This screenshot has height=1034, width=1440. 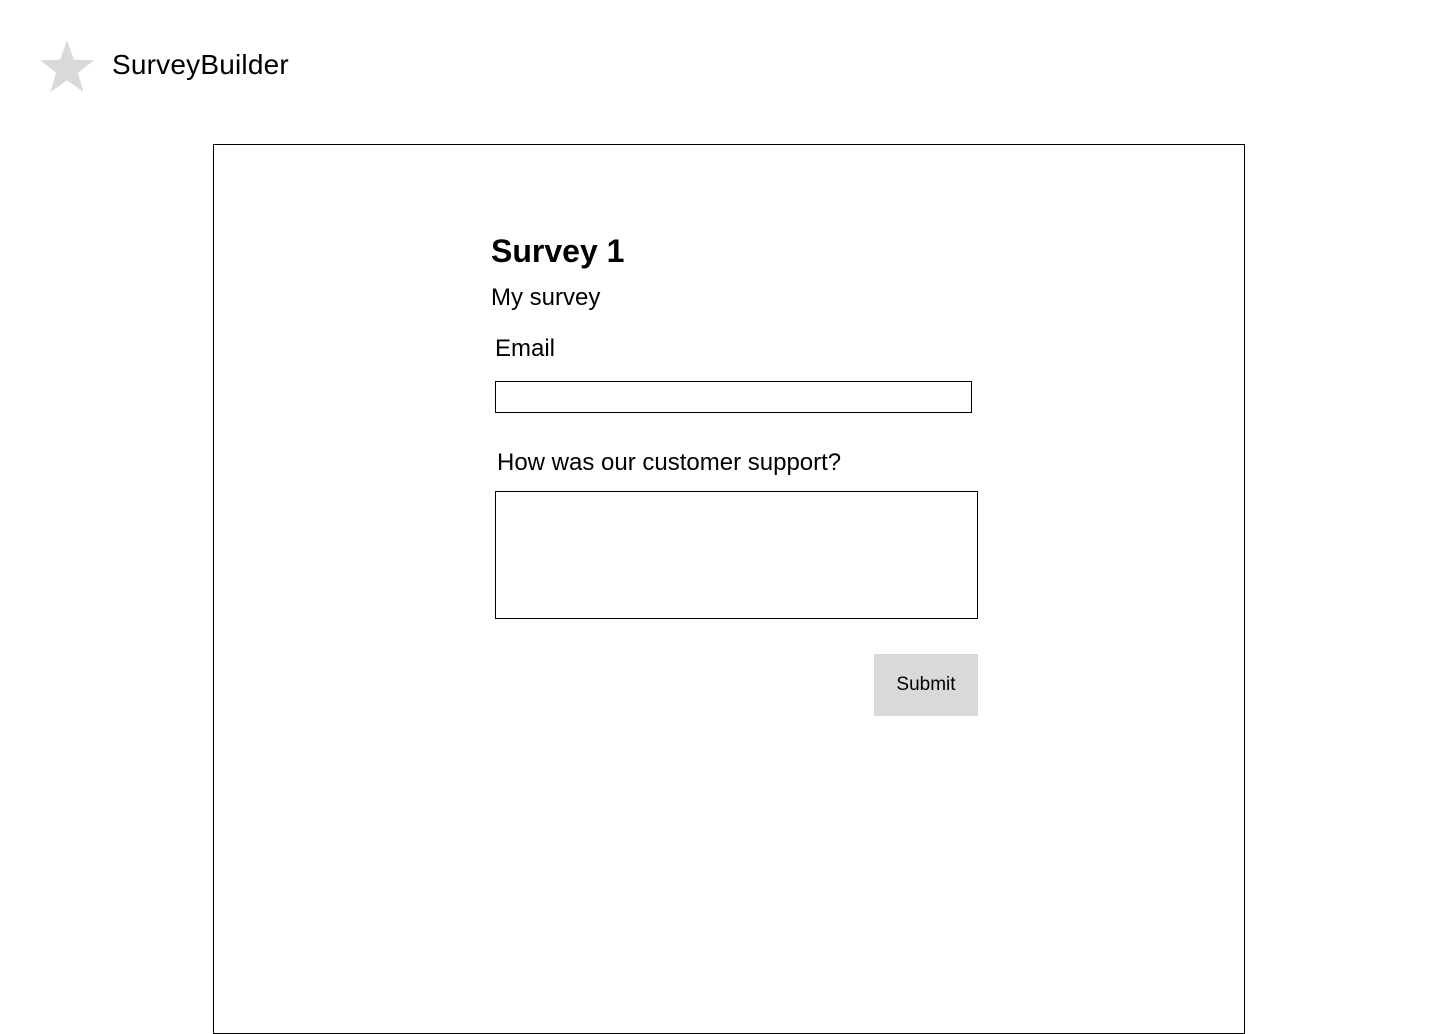 What do you see at coordinates (720, 65) in the screenshot?
I see `app-header: SurveyBuilder` at bounding box center [720, 65].